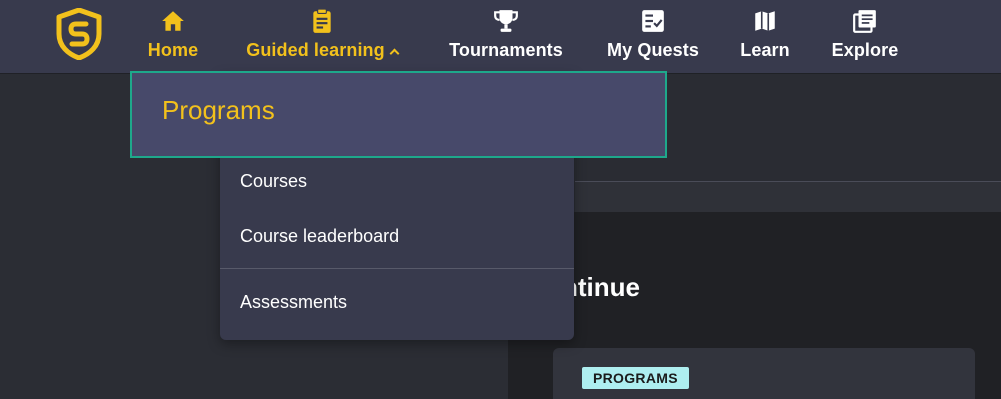  I want to click on nav-tournaments-label: Tournaments, so click(506, 50).